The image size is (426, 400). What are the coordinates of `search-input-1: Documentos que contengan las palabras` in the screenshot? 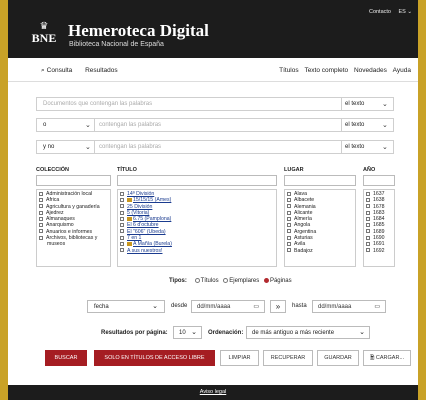 It's located at (97, 104).